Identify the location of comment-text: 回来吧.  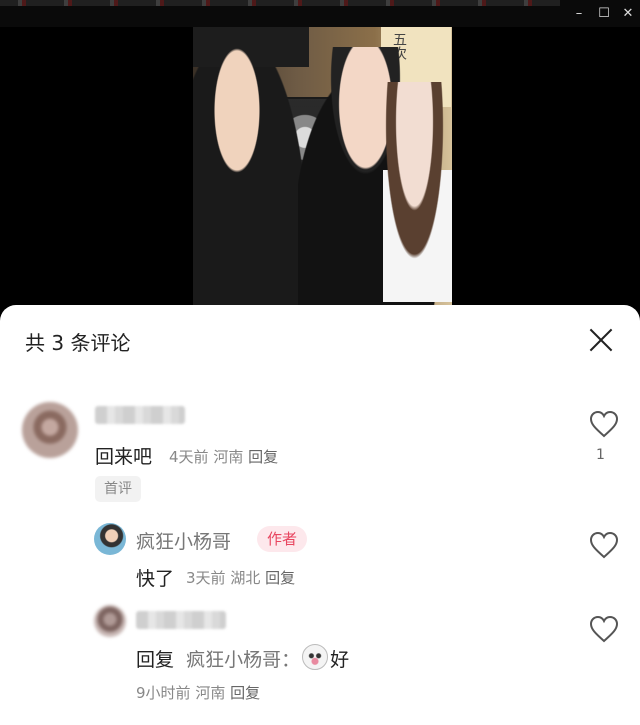
(124, 457).